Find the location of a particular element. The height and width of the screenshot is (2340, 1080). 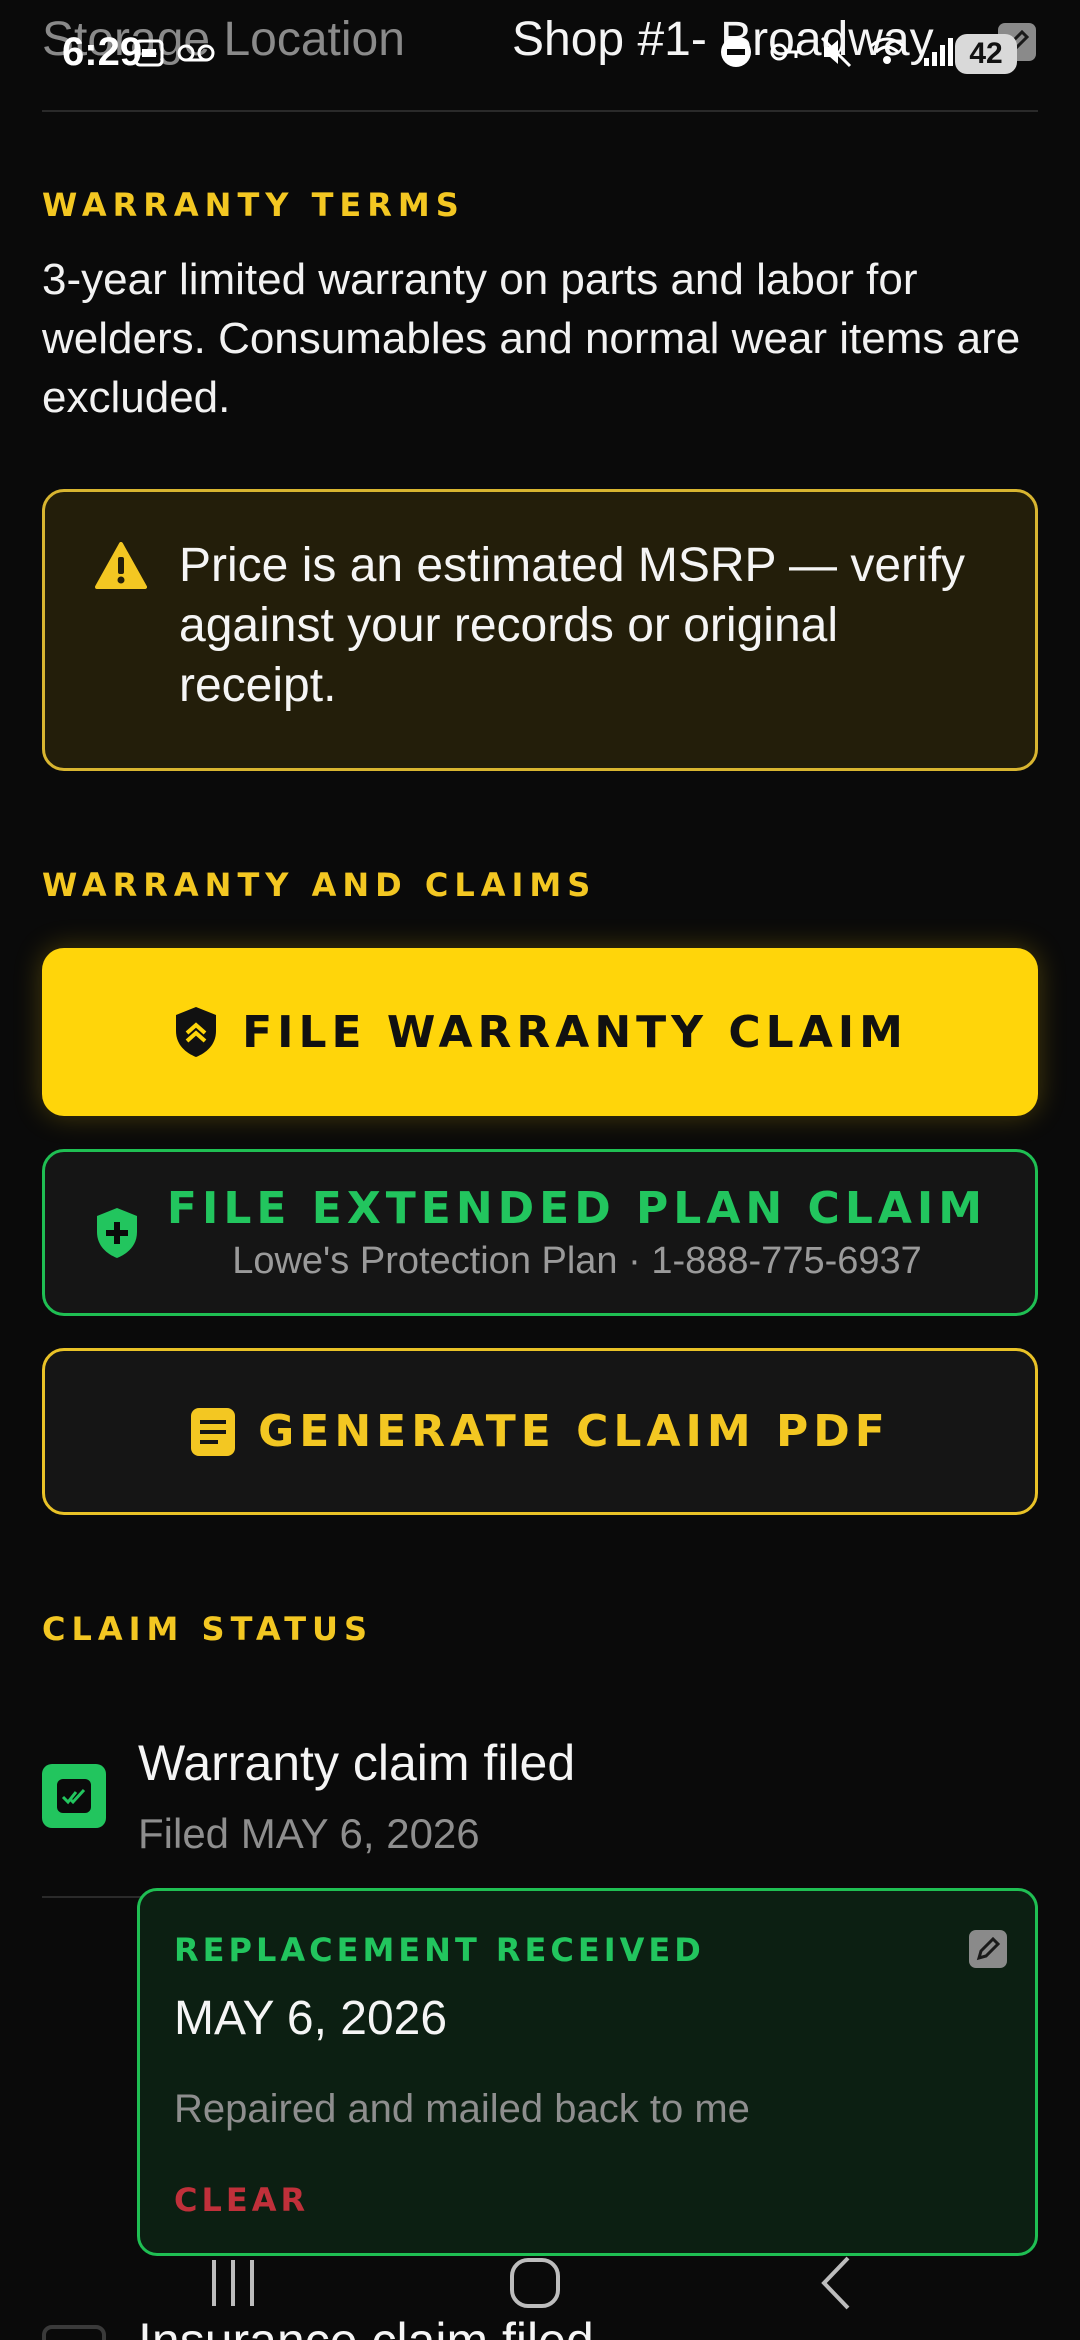

double-check-icon is located at coordinates (74, 1796).